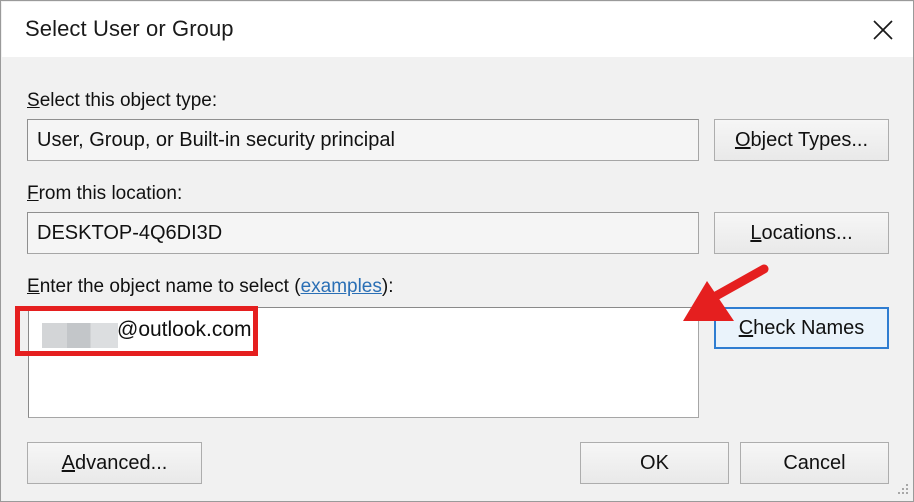 The height and width of the screenshot is (502, 914). I want to click on object-type-label-rest: elect this object type:, so click(128, 100).